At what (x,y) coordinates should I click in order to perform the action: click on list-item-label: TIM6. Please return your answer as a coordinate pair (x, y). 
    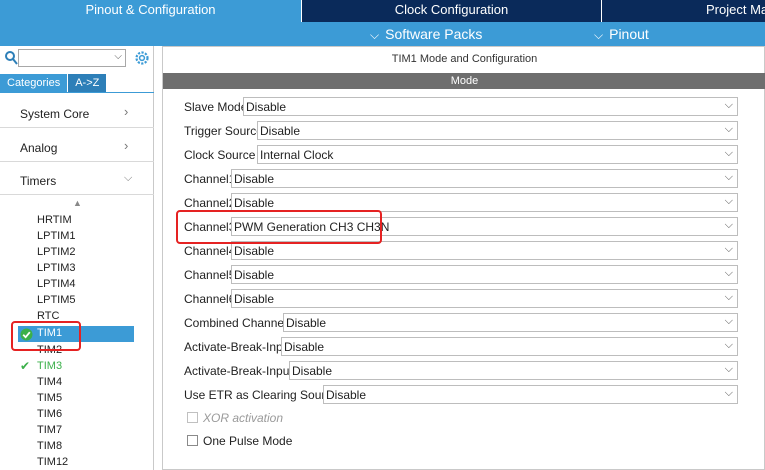
    Looking at the image, I should click on (50, 414).